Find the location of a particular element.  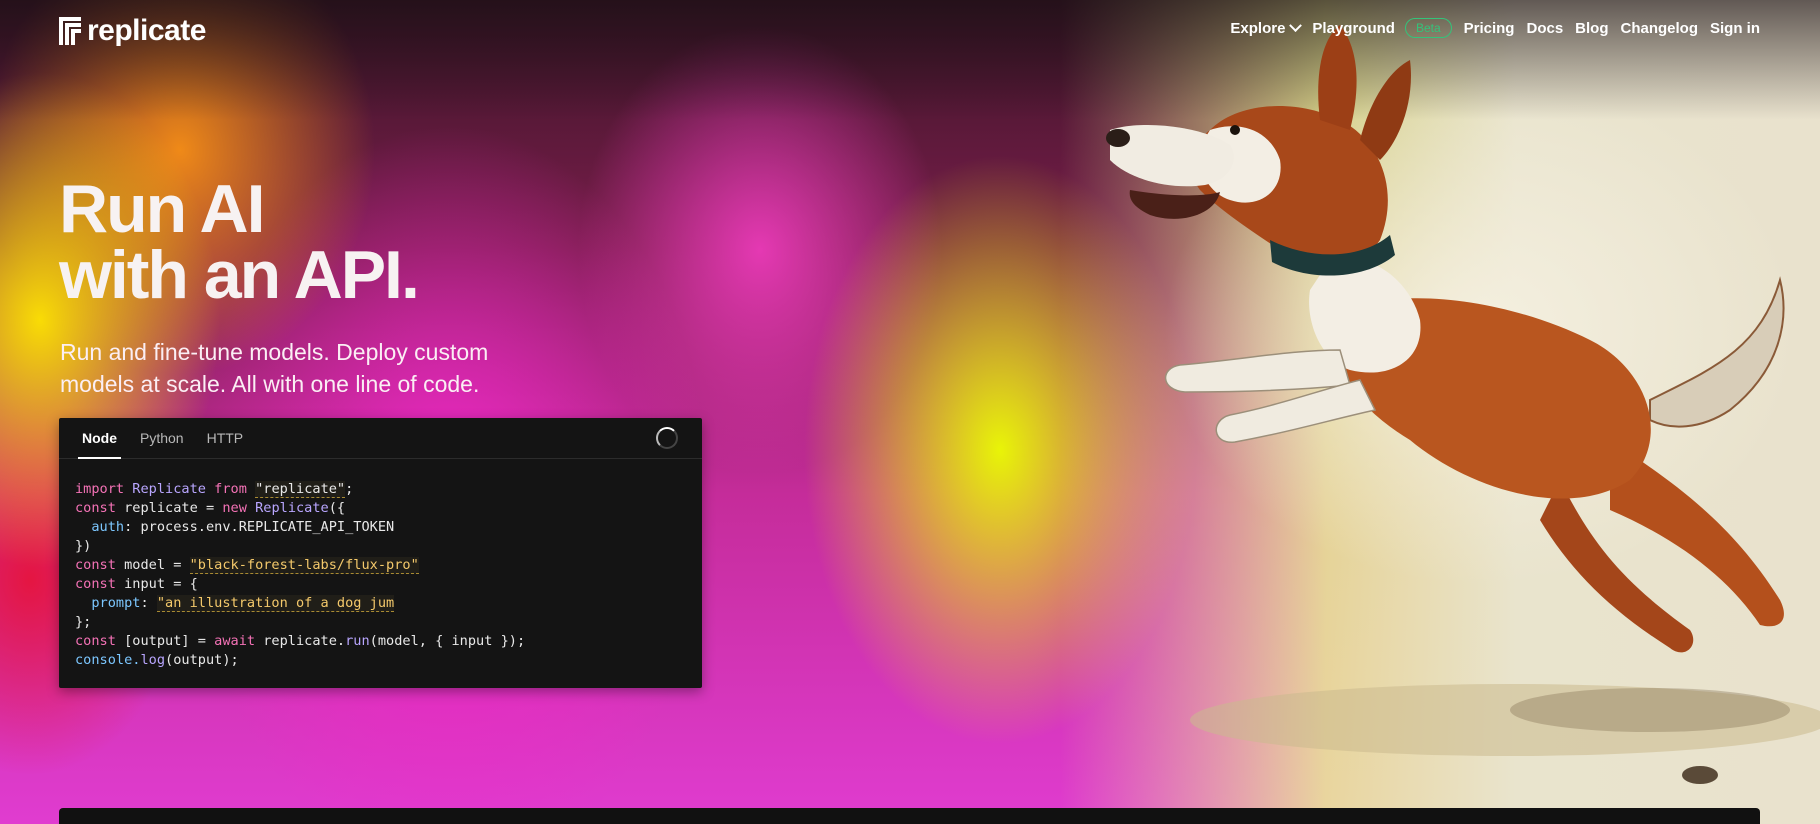

tab-node: Node is located at coordinates (99, 438).